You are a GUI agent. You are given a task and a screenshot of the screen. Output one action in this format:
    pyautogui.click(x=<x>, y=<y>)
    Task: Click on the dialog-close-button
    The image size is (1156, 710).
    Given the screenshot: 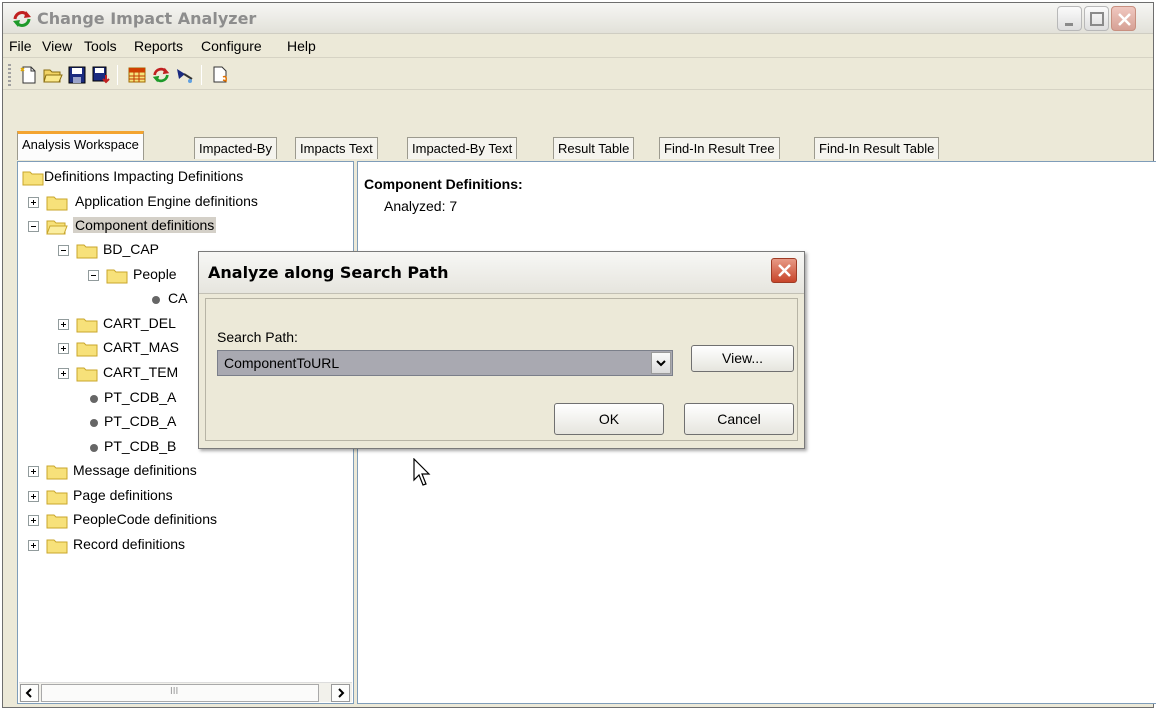 What is the action you would take?
    pyautogui.click(x=784, y=270)
    